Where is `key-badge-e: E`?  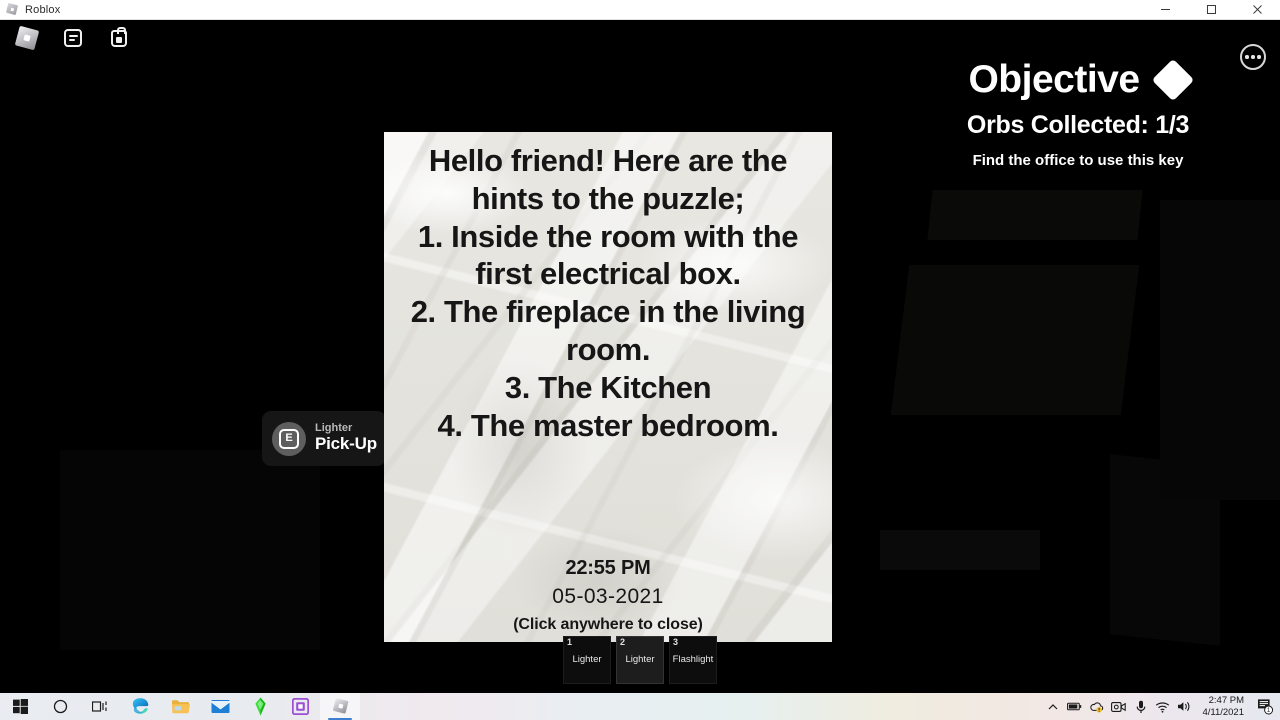 key-badge-e: E is located at coordinates (289, 438).